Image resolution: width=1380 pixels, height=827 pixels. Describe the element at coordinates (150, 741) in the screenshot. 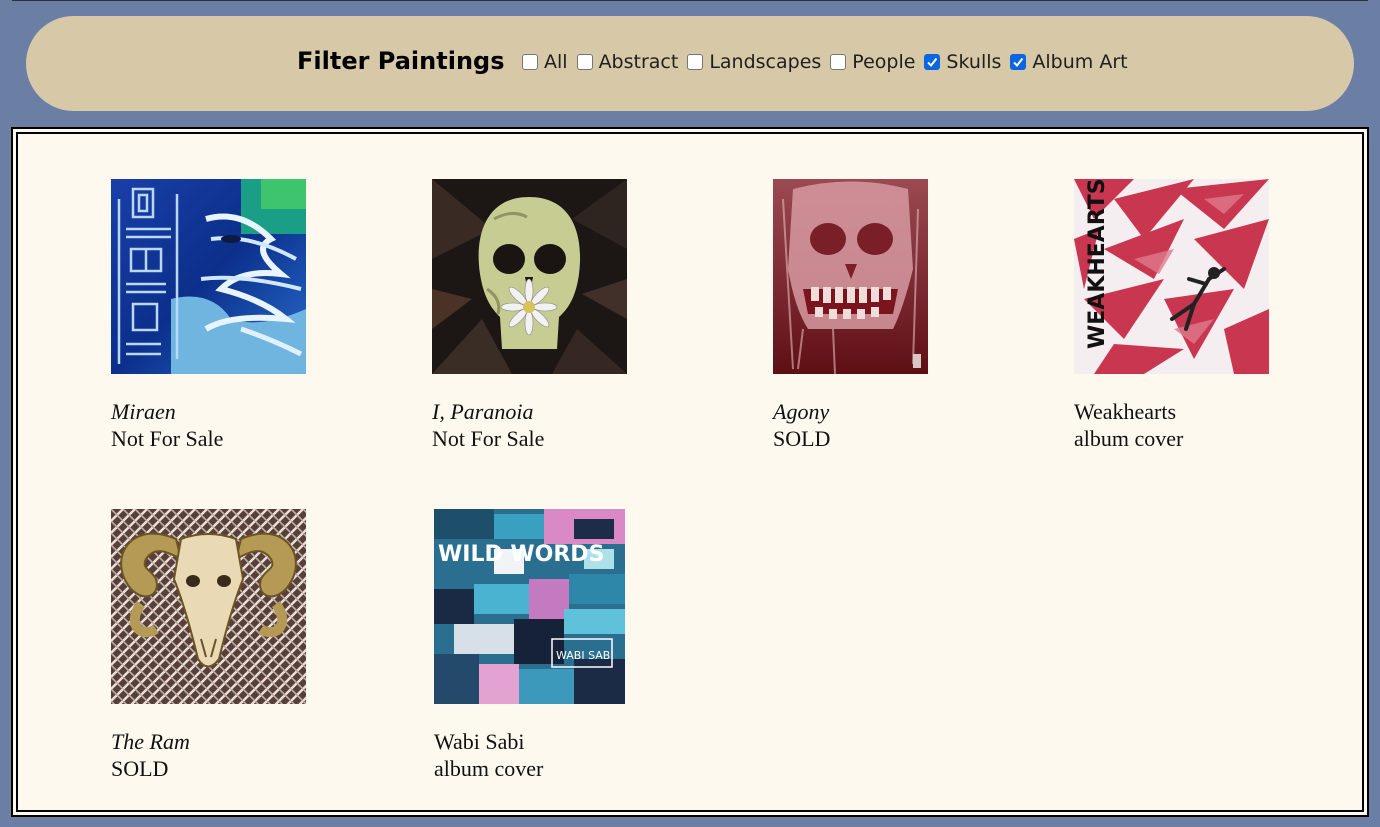

I see `painting-title-the-ram: The Ram` at that location.